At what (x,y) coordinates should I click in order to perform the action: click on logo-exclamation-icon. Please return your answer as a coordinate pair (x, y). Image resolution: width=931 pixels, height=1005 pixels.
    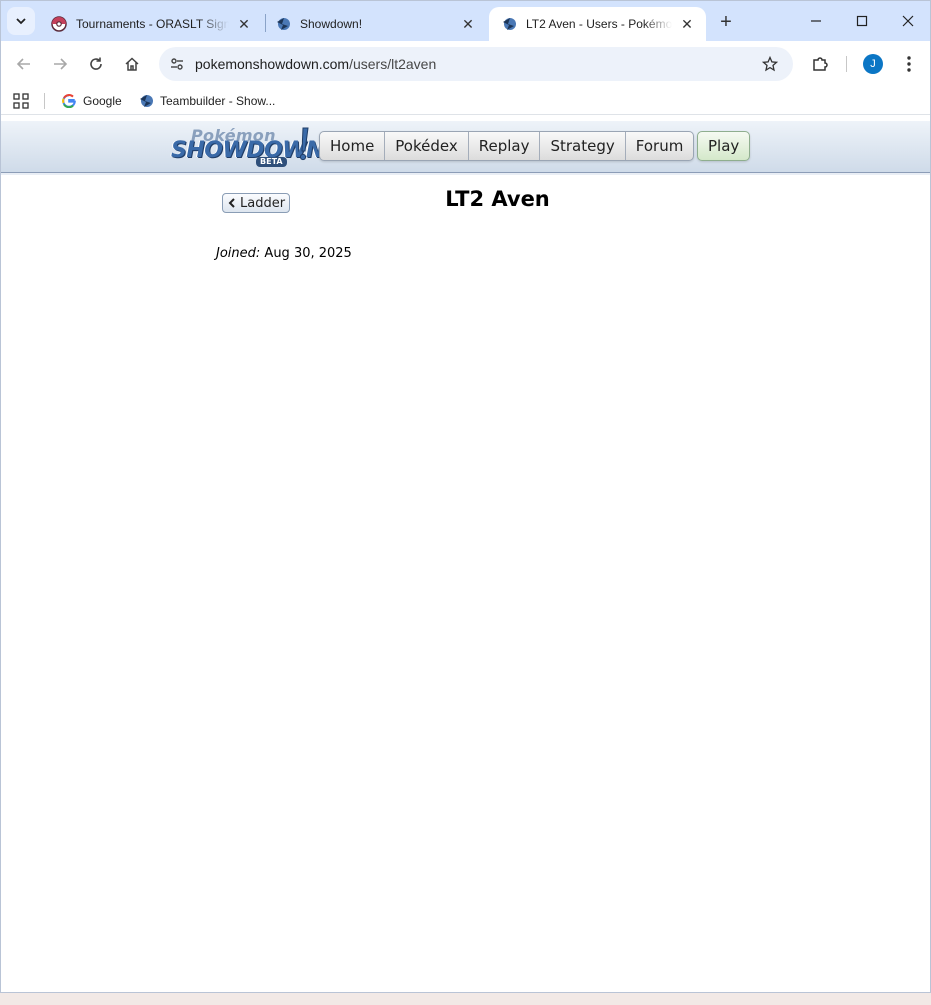
    Looking at the image, I should click on (304, 144).